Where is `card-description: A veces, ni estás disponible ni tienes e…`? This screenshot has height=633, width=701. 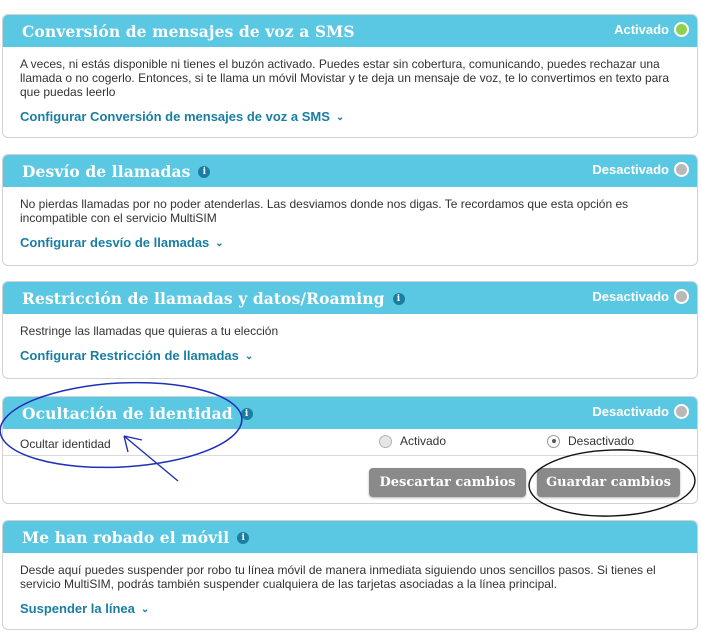 card-description: A veces, ni estás disponible ni tienes e… is located at coordinates (344, 78).